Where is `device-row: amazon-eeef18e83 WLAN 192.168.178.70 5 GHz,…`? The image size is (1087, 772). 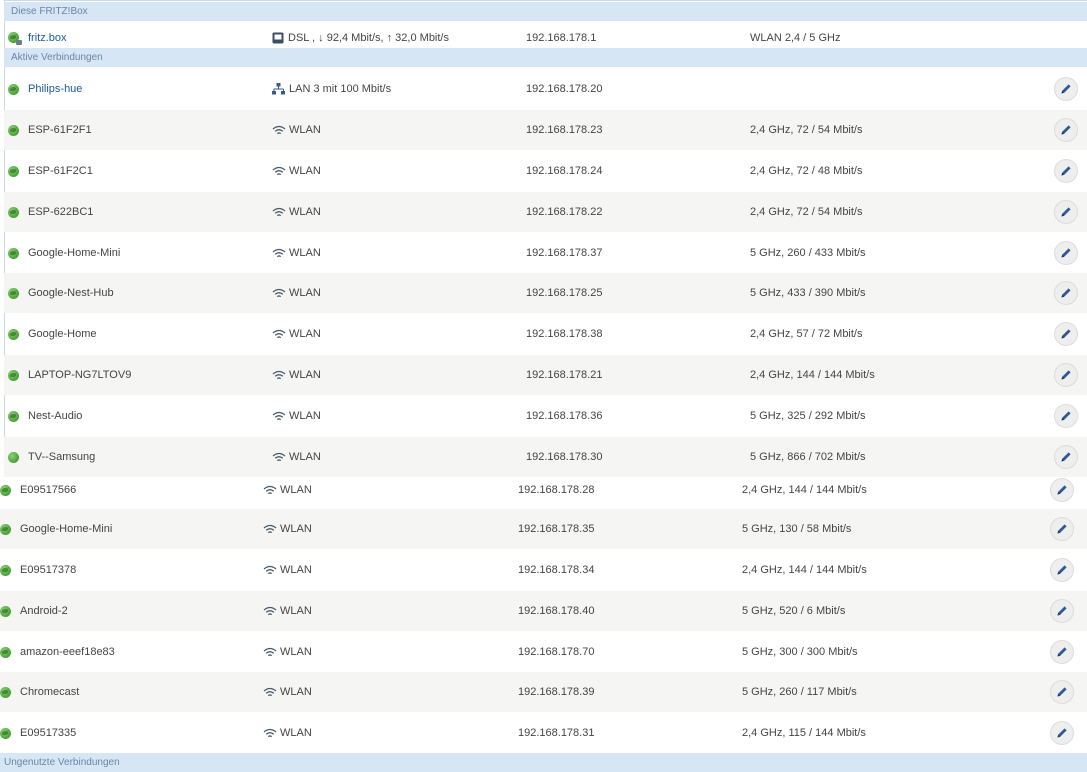
device-row: amazon-eeef18e83 WLAN 192.168.178.70 5 GHz,… is located at coordinates (543, 652).